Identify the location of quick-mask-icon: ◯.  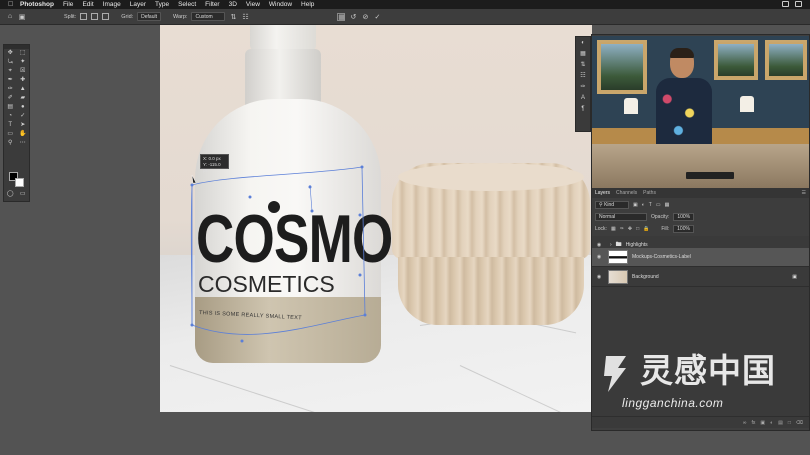
(10, 194).